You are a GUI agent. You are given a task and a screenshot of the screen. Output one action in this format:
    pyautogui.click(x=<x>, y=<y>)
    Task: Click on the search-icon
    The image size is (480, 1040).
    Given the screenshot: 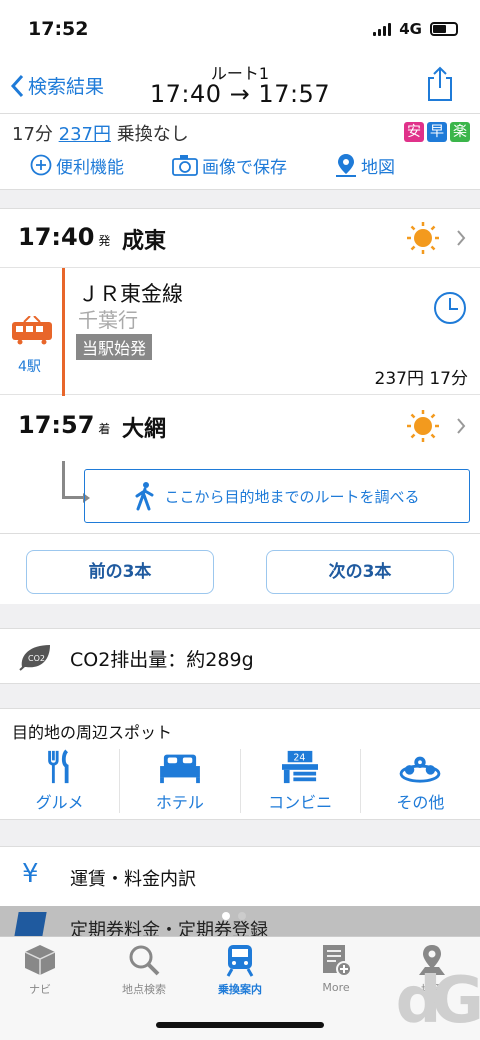 What is the action you would take?
    pyautogui.click(x=144, y=960)
    